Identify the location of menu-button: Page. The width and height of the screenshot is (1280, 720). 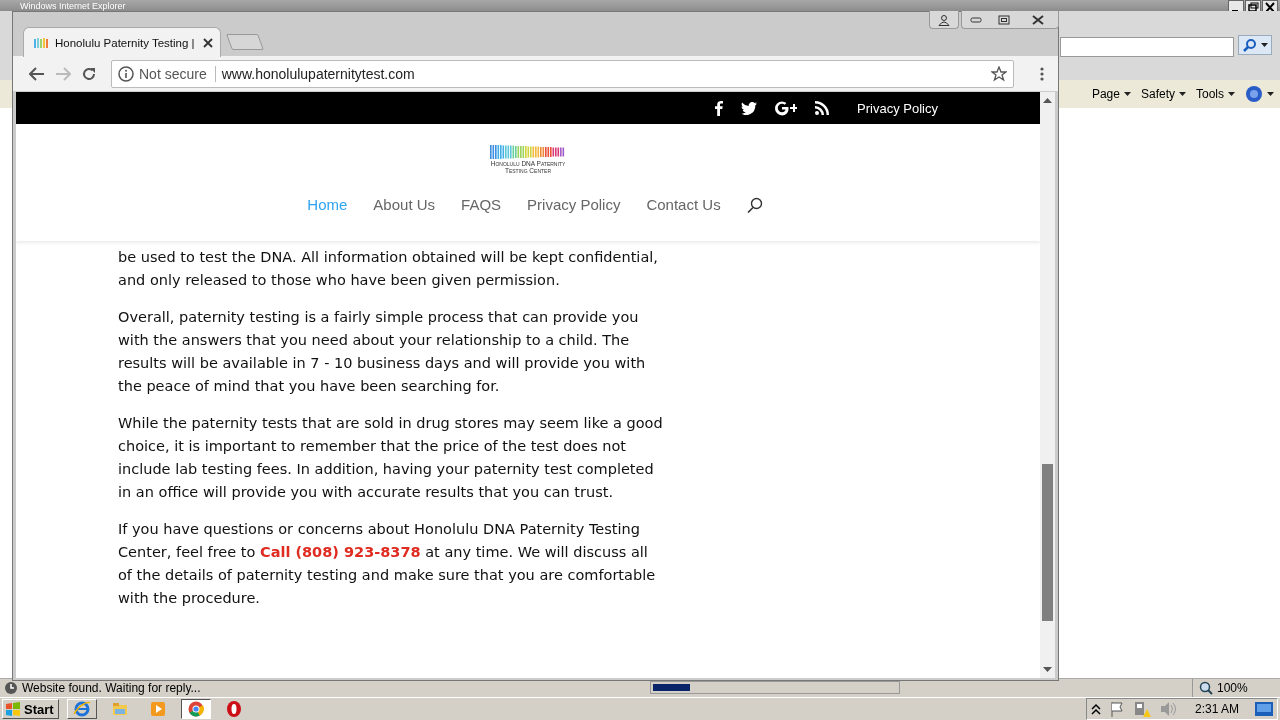
(1111, 94).